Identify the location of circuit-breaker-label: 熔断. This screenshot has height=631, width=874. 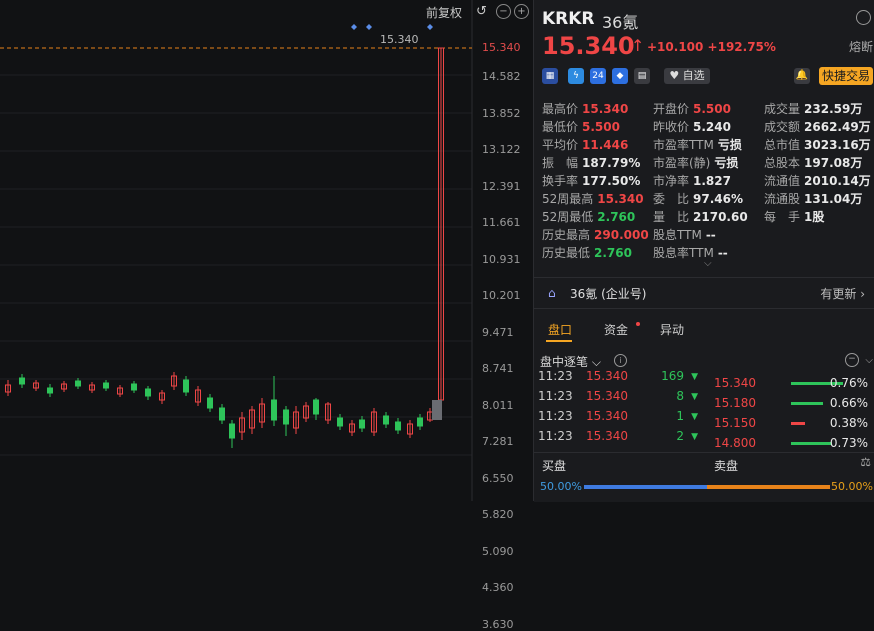
(861, 46).